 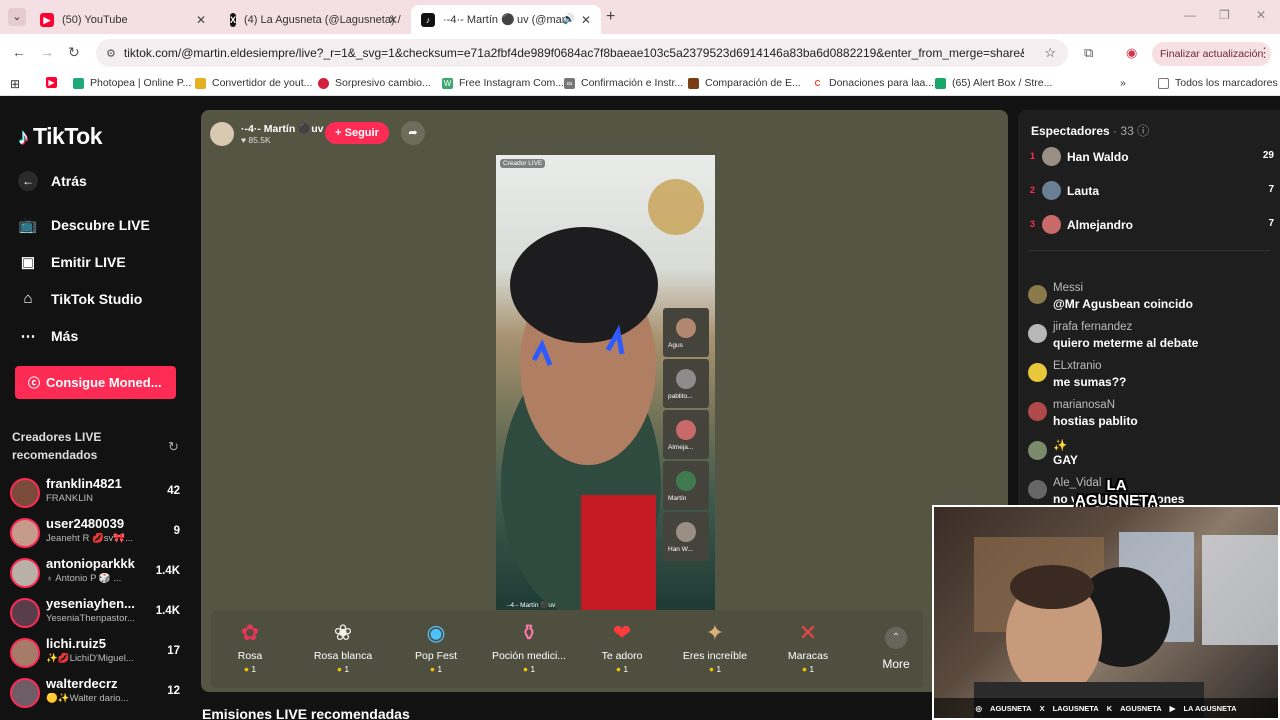 I want to click on chat-message: ELxtranio me sumas??, so click(x=1150, y=379).